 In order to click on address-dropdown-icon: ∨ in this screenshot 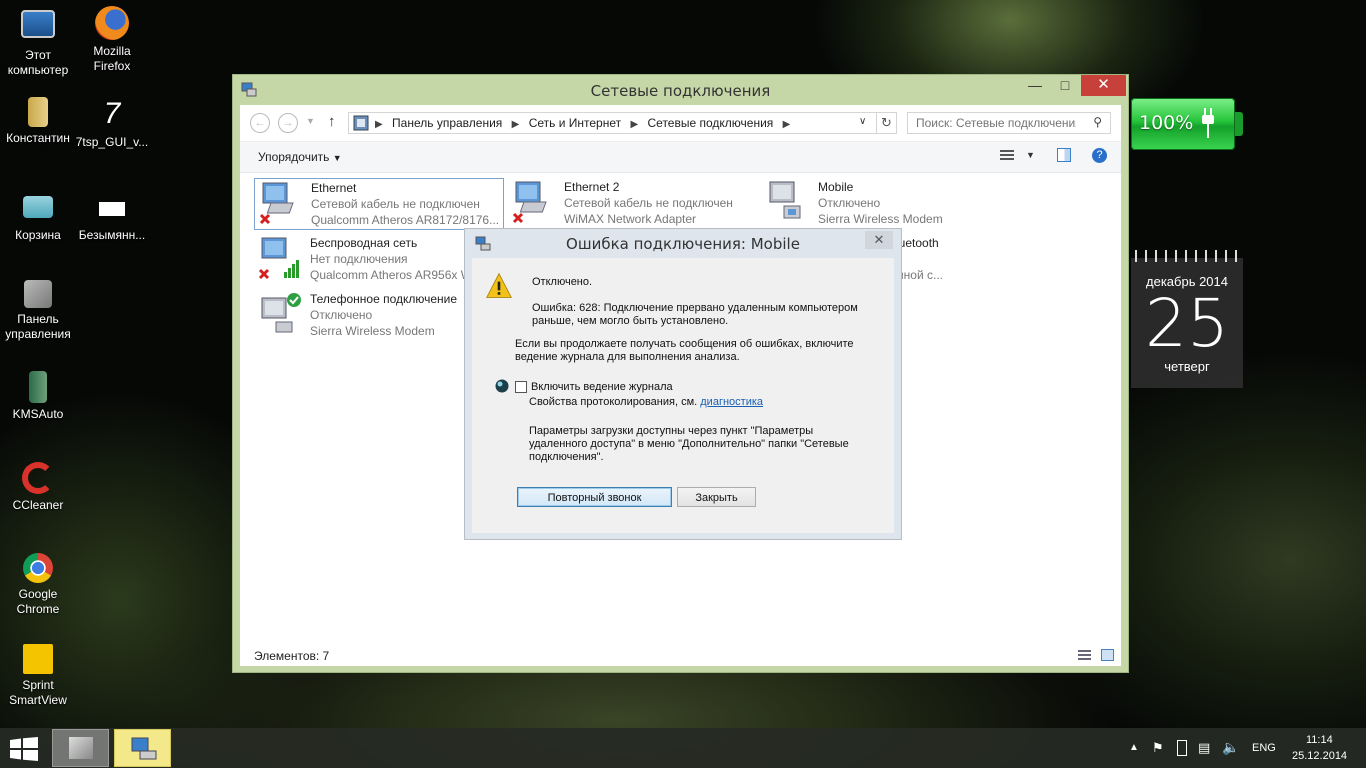, I will do `click(862, 121)`.